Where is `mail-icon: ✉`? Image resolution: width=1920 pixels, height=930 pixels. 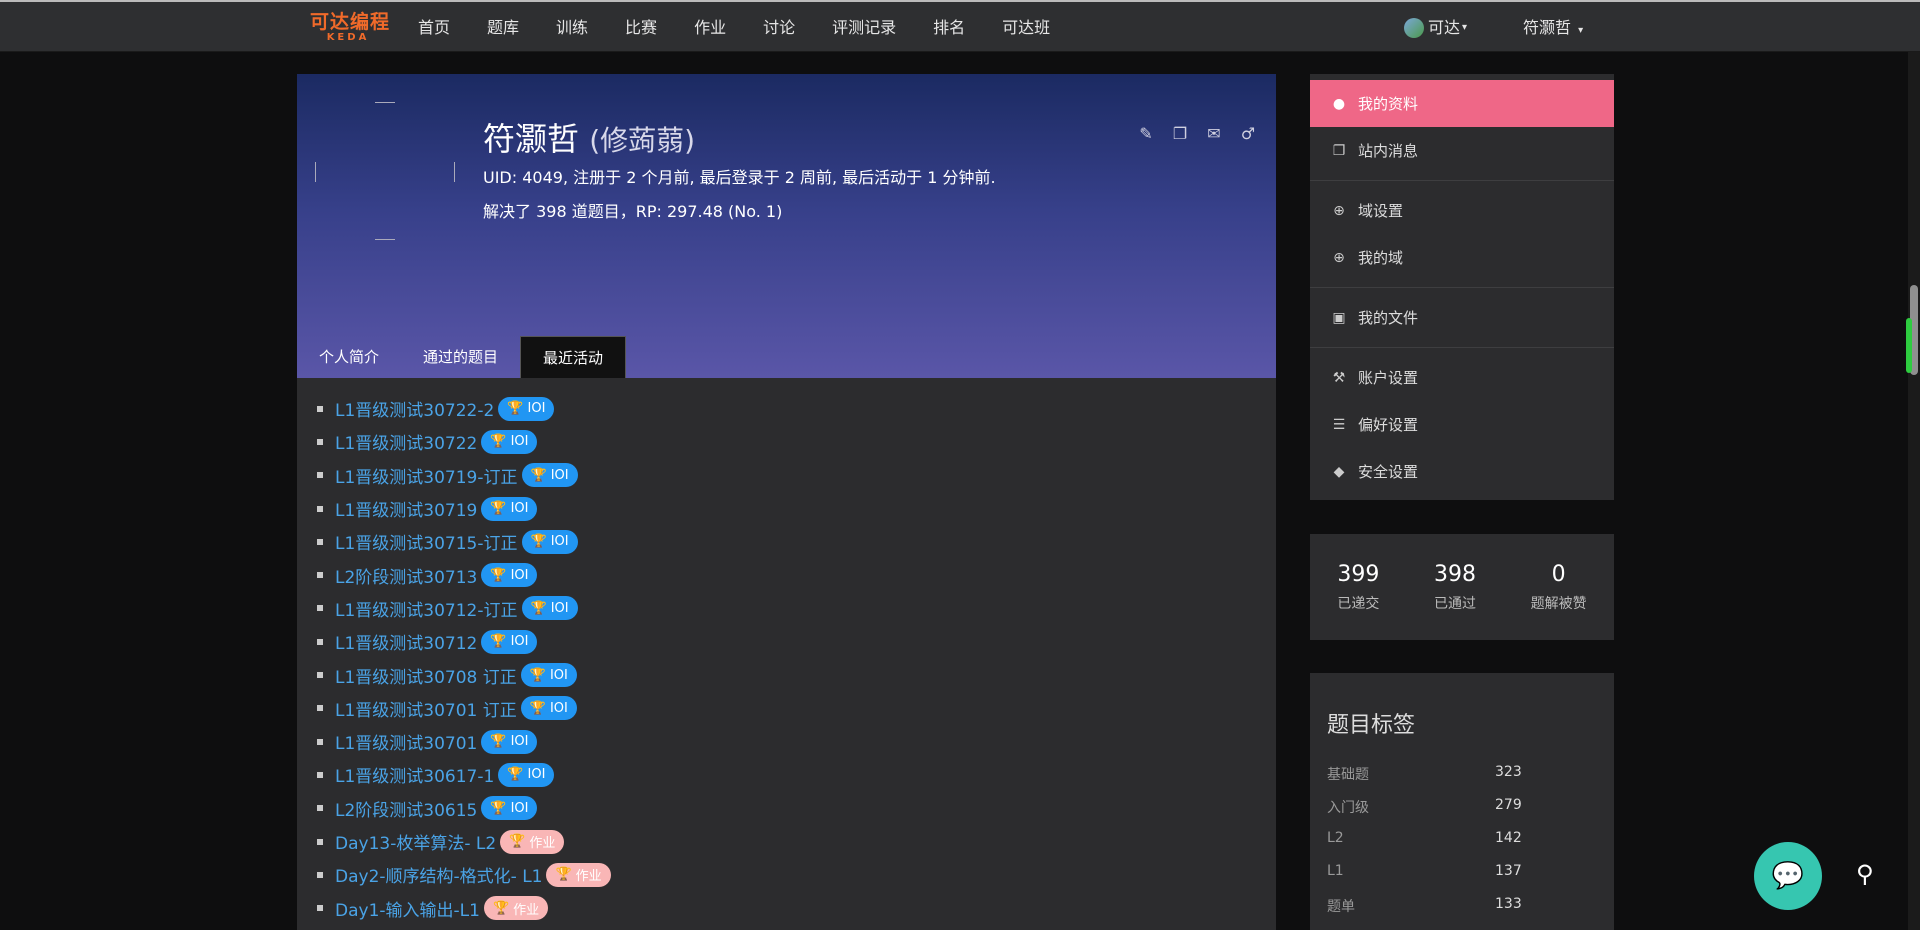 mail-icon: ✉ is located at coordinates (1214, 133).